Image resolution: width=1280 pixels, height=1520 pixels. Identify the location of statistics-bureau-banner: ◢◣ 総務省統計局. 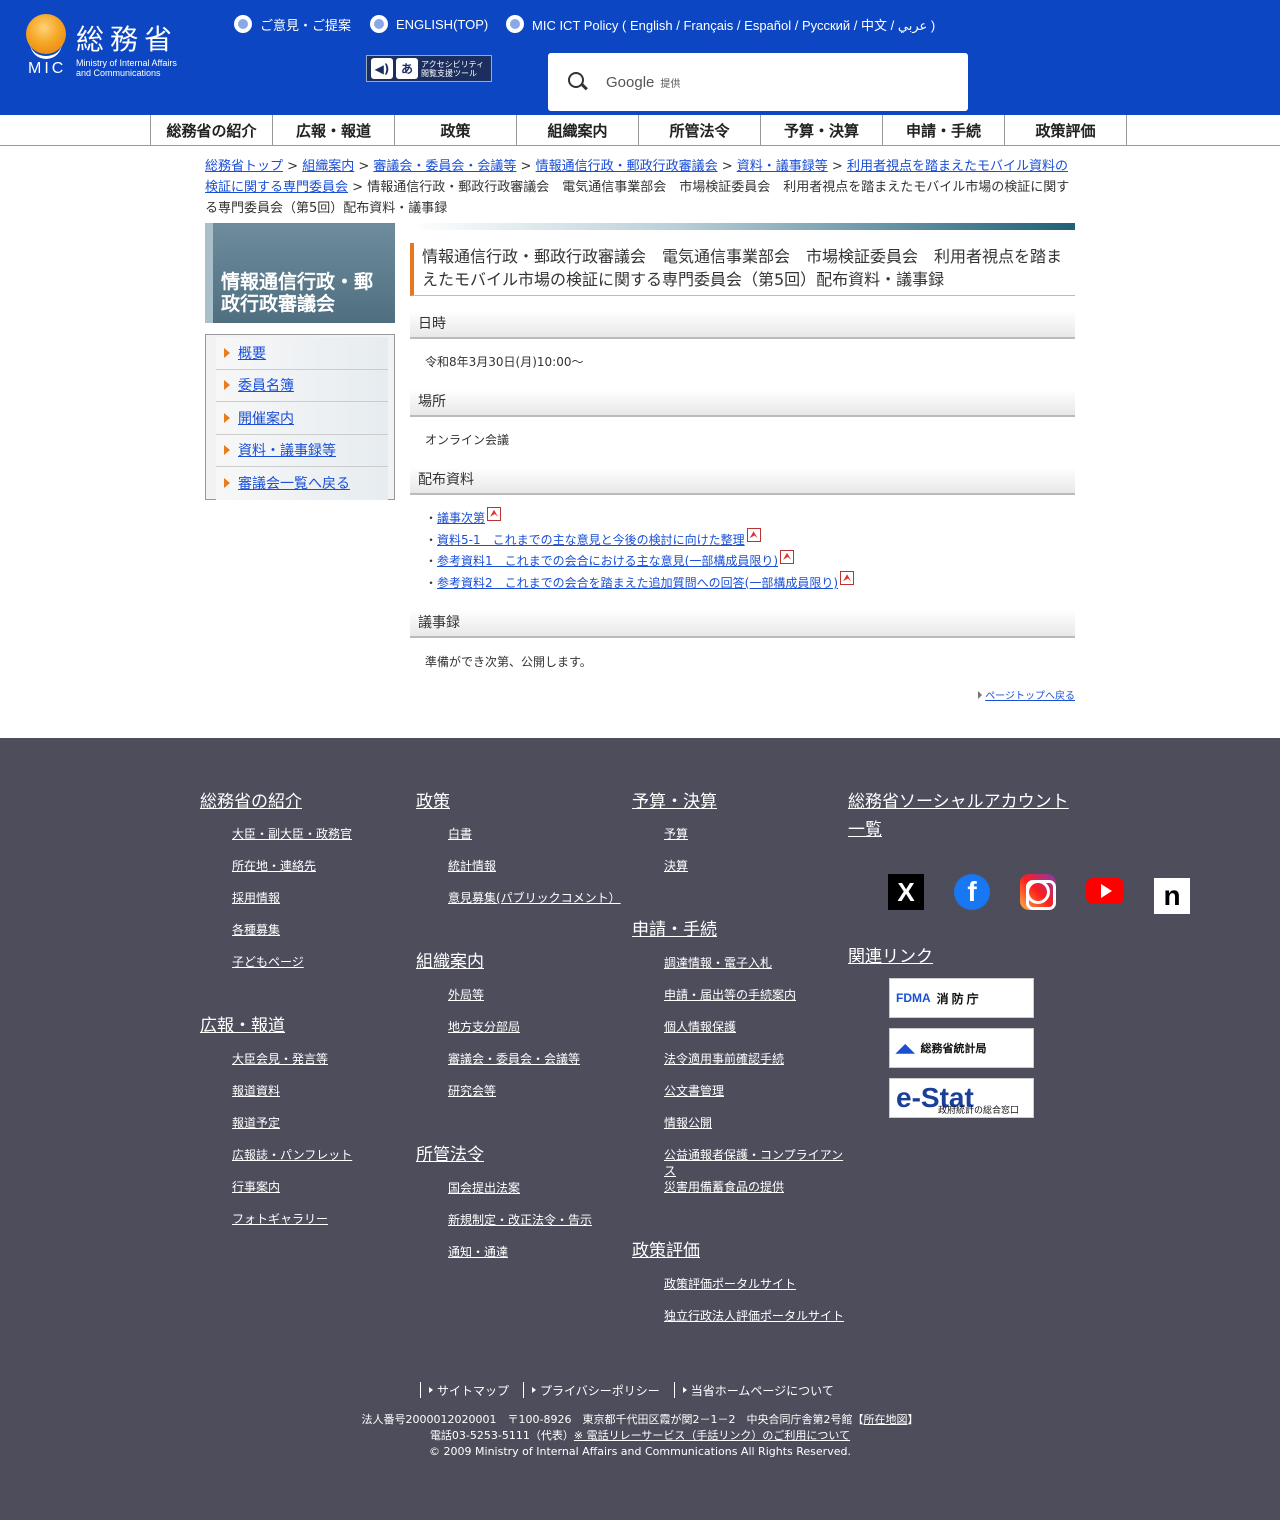
(961, 1048).